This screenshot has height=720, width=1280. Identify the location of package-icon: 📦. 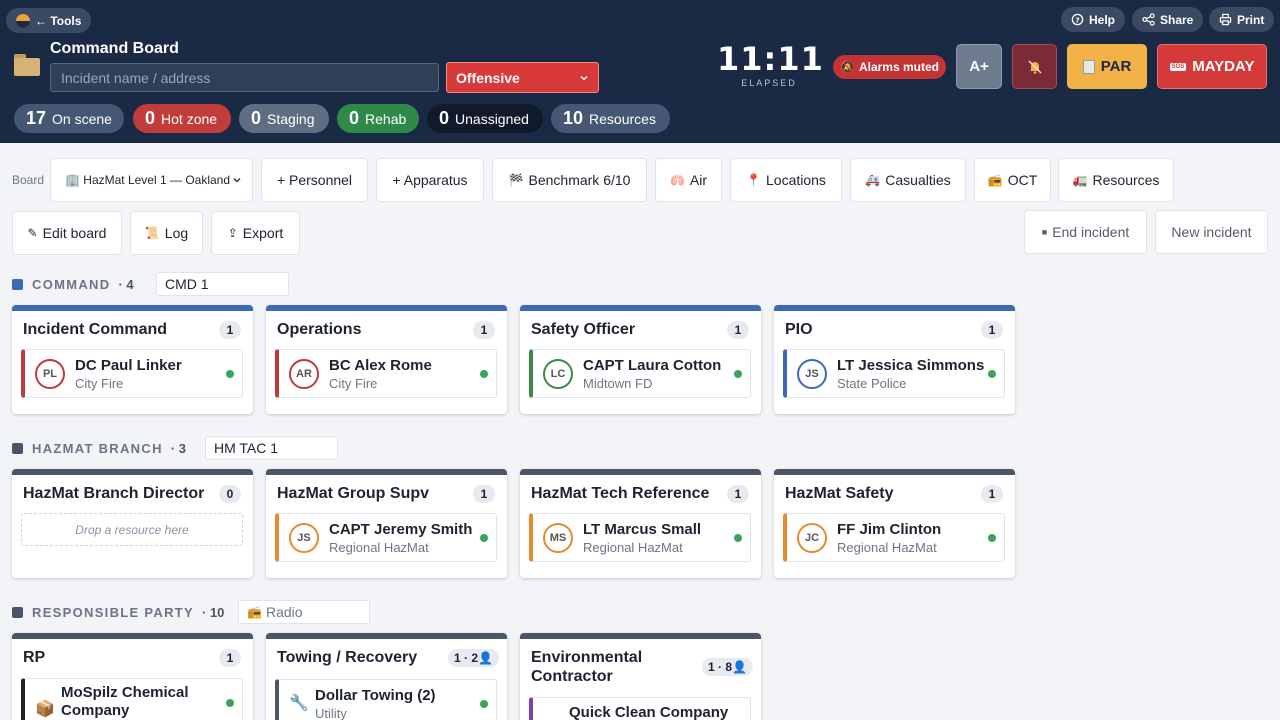
(45, 709).